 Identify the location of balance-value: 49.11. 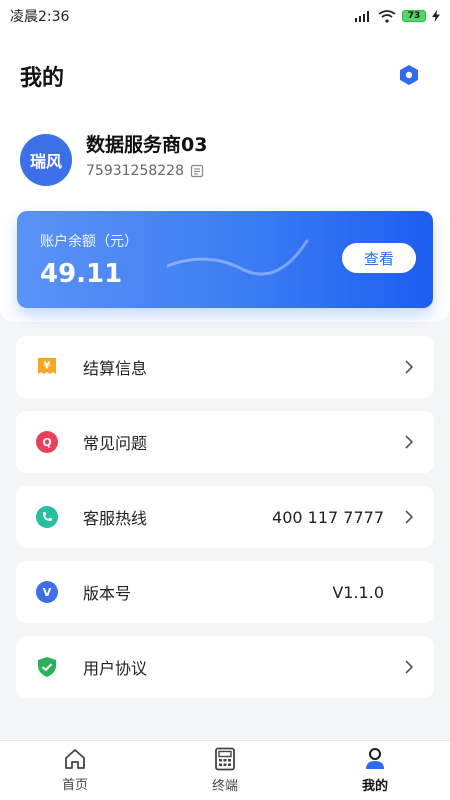
(81, 274).